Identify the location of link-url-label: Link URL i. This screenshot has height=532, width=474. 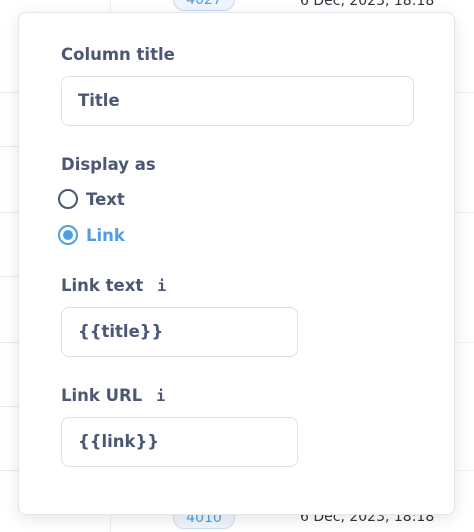
(113, 395).